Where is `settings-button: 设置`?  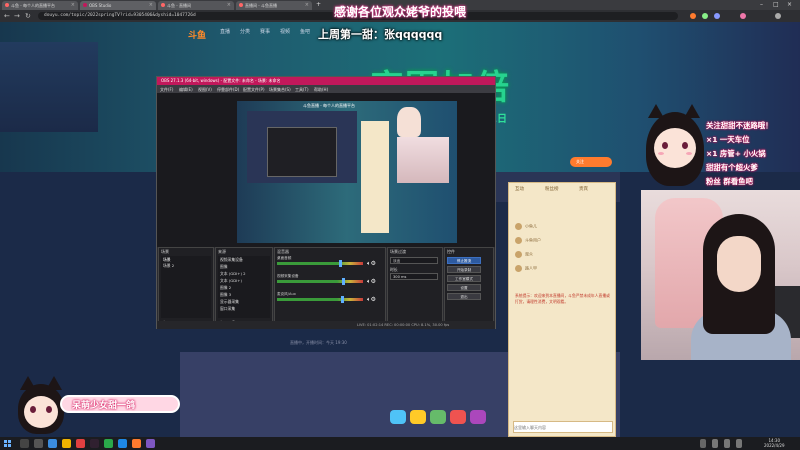 settings-button: 设置 is located at coordinates (464, 287).